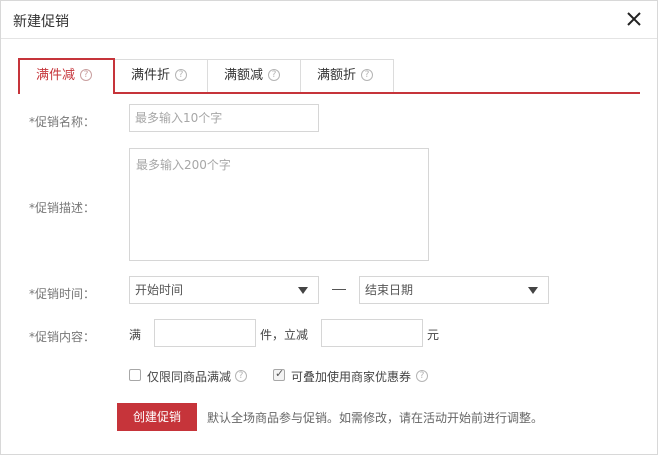 This screenshot has height=455, width=658. What do you see at coordinates (279, 204) in the screenshot?
I see `promotion-description-textarea` at bounding box center [279, 204].